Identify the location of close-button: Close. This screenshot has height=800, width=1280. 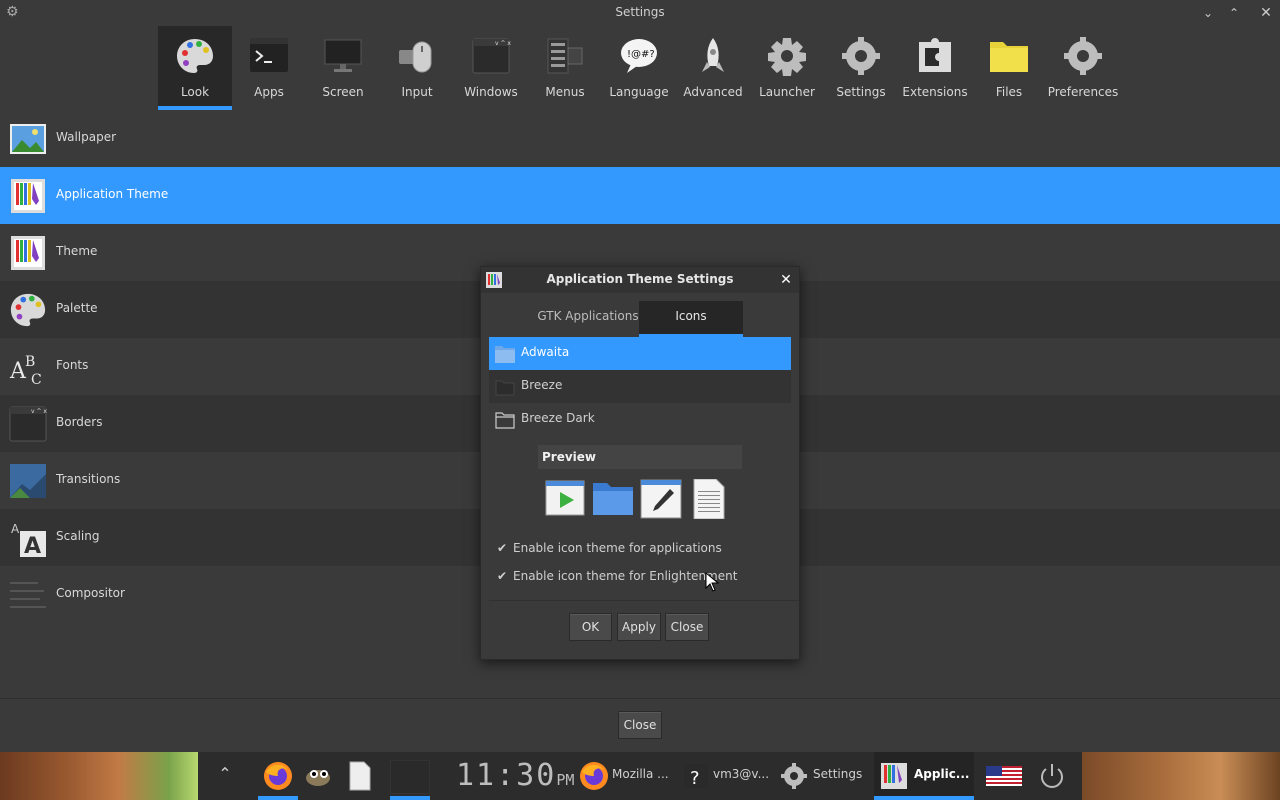
(640, 725).